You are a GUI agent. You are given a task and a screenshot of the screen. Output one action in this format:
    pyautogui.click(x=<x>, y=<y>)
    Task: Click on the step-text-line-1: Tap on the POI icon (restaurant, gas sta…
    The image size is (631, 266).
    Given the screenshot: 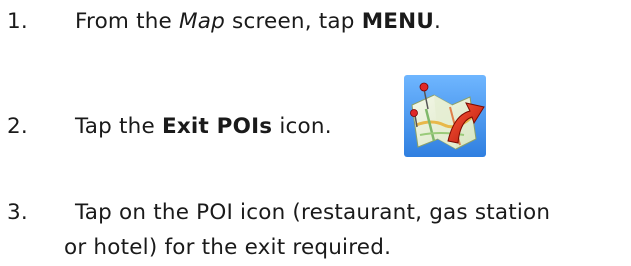 What is the action you would take?
    pyautogui.click(x=313, y=212)
    